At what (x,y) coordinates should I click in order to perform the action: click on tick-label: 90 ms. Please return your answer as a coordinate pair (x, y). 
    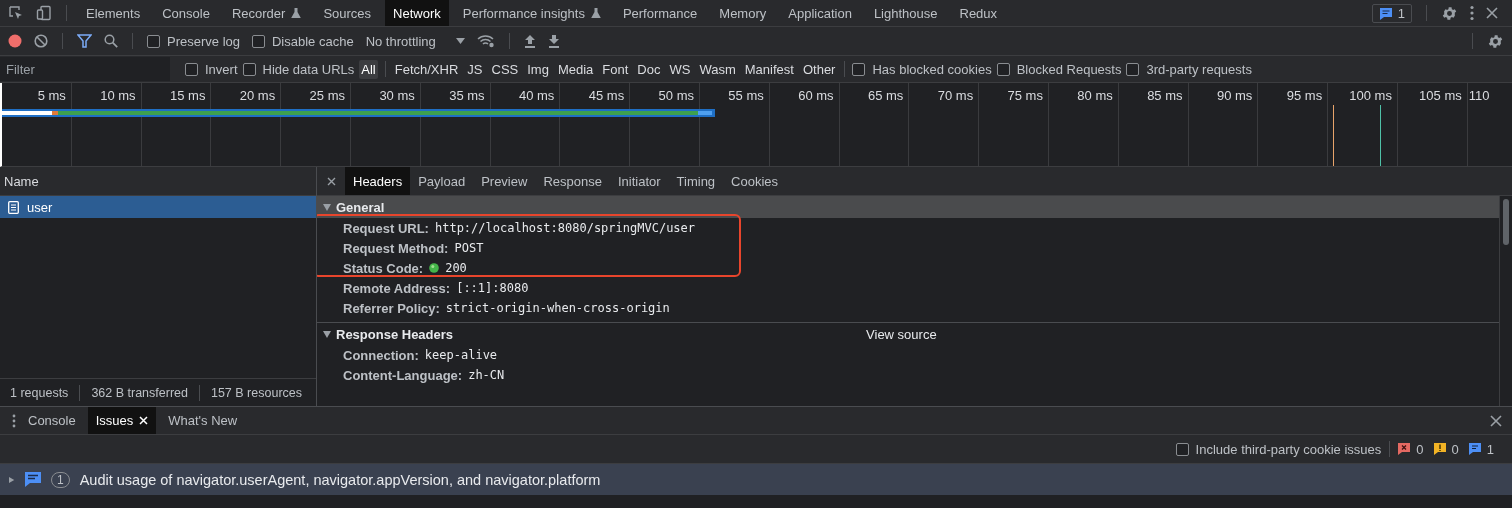
    Looking at the image, I should click on (1234, 96).